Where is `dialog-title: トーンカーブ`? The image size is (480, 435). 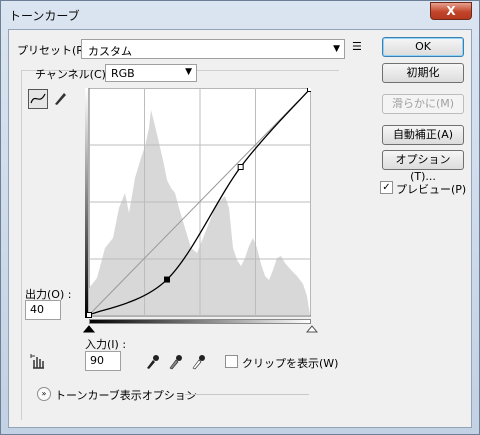 dialog-title: トーンカーブ is located at coordinates (44, 16).